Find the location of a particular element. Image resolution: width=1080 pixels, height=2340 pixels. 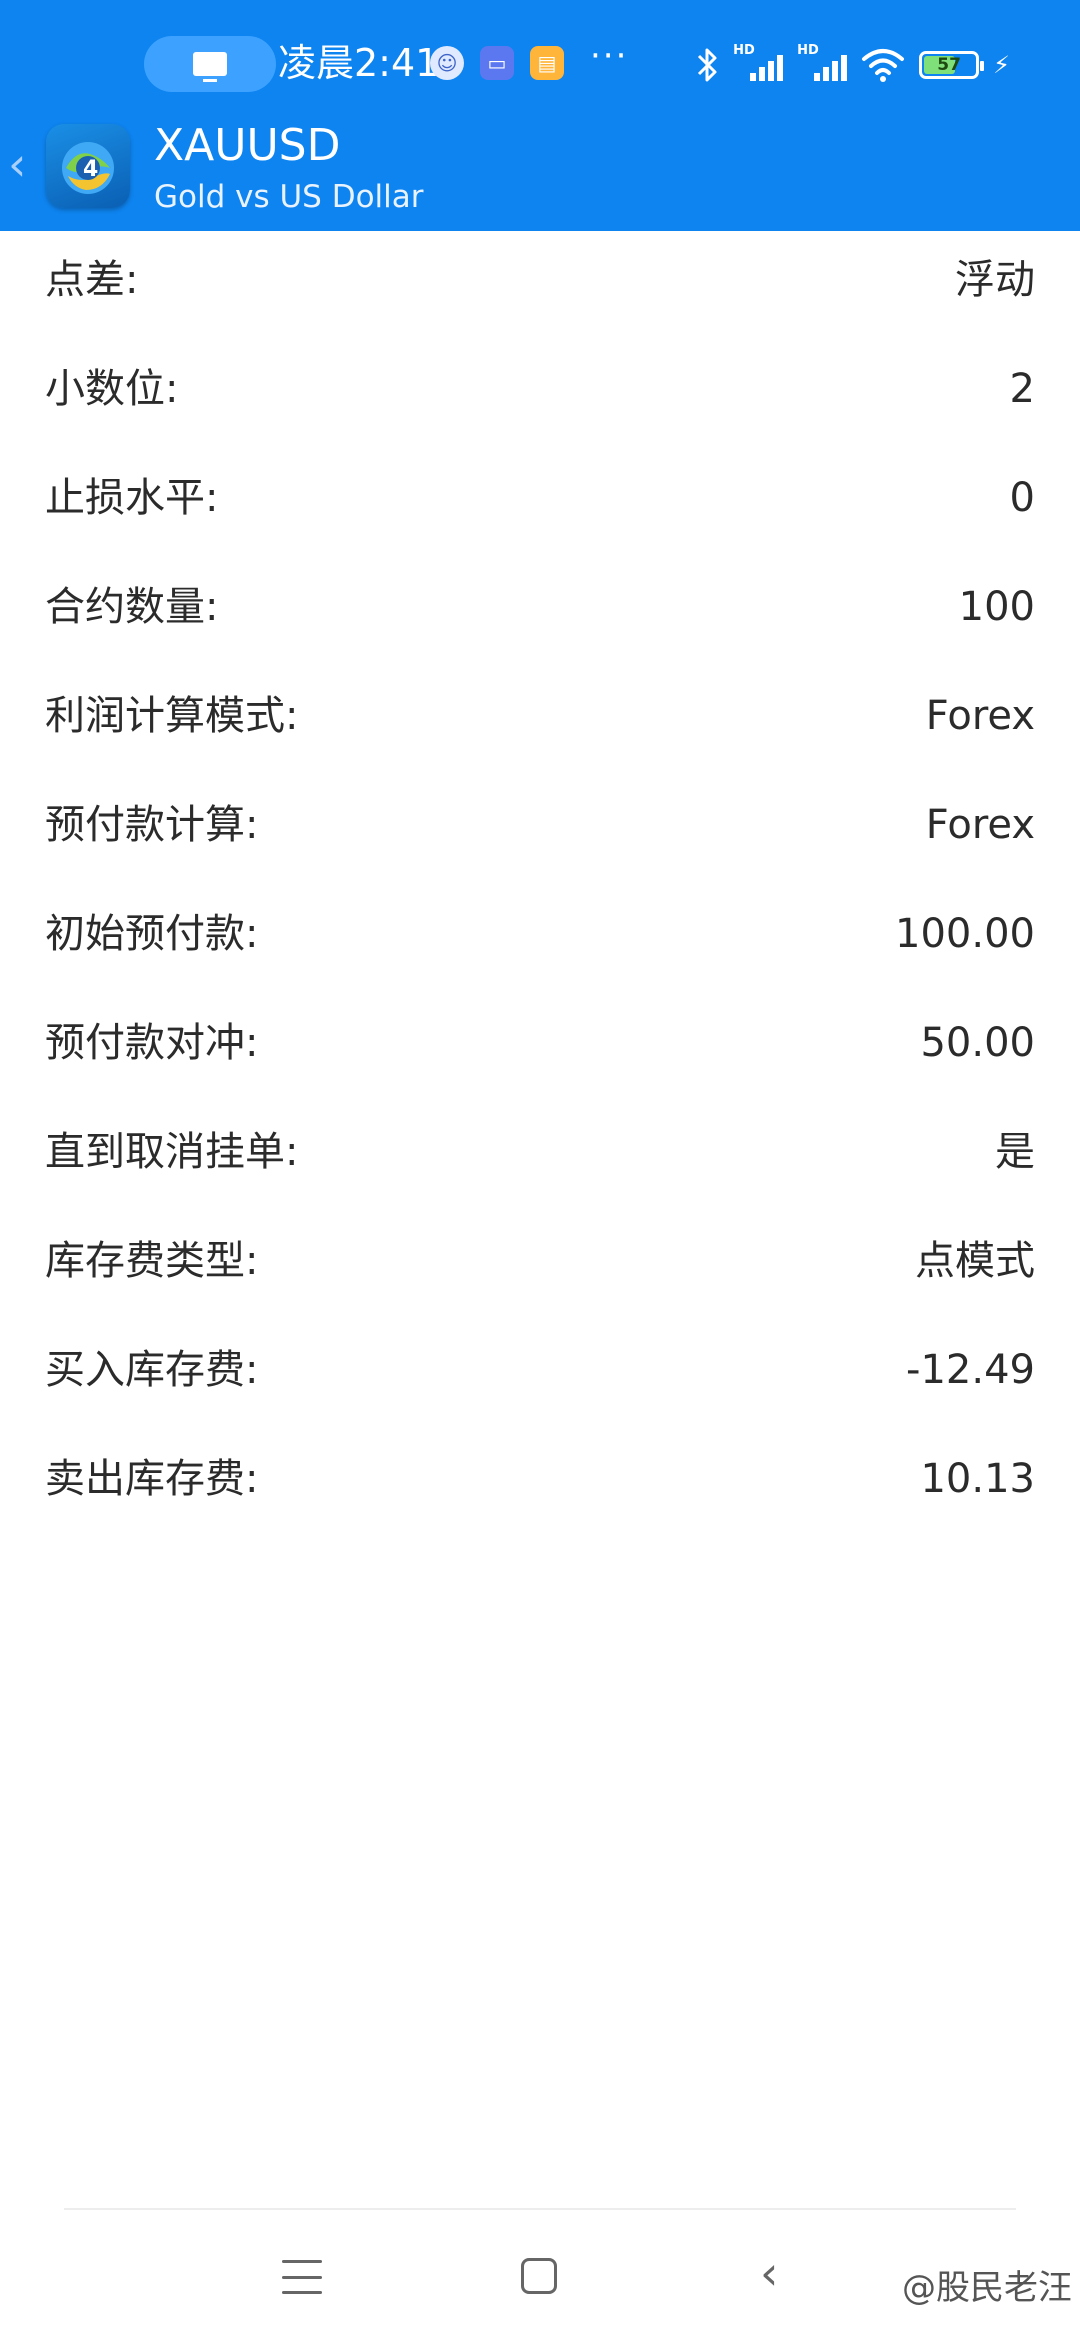

spec-row-swap-type: 库存费类型: 点模式 is located at coordinates (540, 1266).